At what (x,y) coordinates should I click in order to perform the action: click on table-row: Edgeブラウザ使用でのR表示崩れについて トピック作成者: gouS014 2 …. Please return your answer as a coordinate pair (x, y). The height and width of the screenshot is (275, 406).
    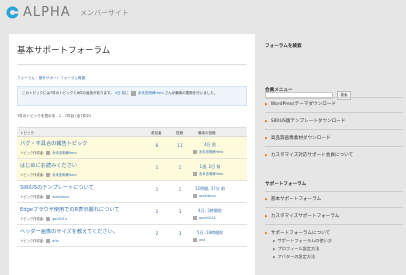
    Looking at the image, I should click on (132, 214).